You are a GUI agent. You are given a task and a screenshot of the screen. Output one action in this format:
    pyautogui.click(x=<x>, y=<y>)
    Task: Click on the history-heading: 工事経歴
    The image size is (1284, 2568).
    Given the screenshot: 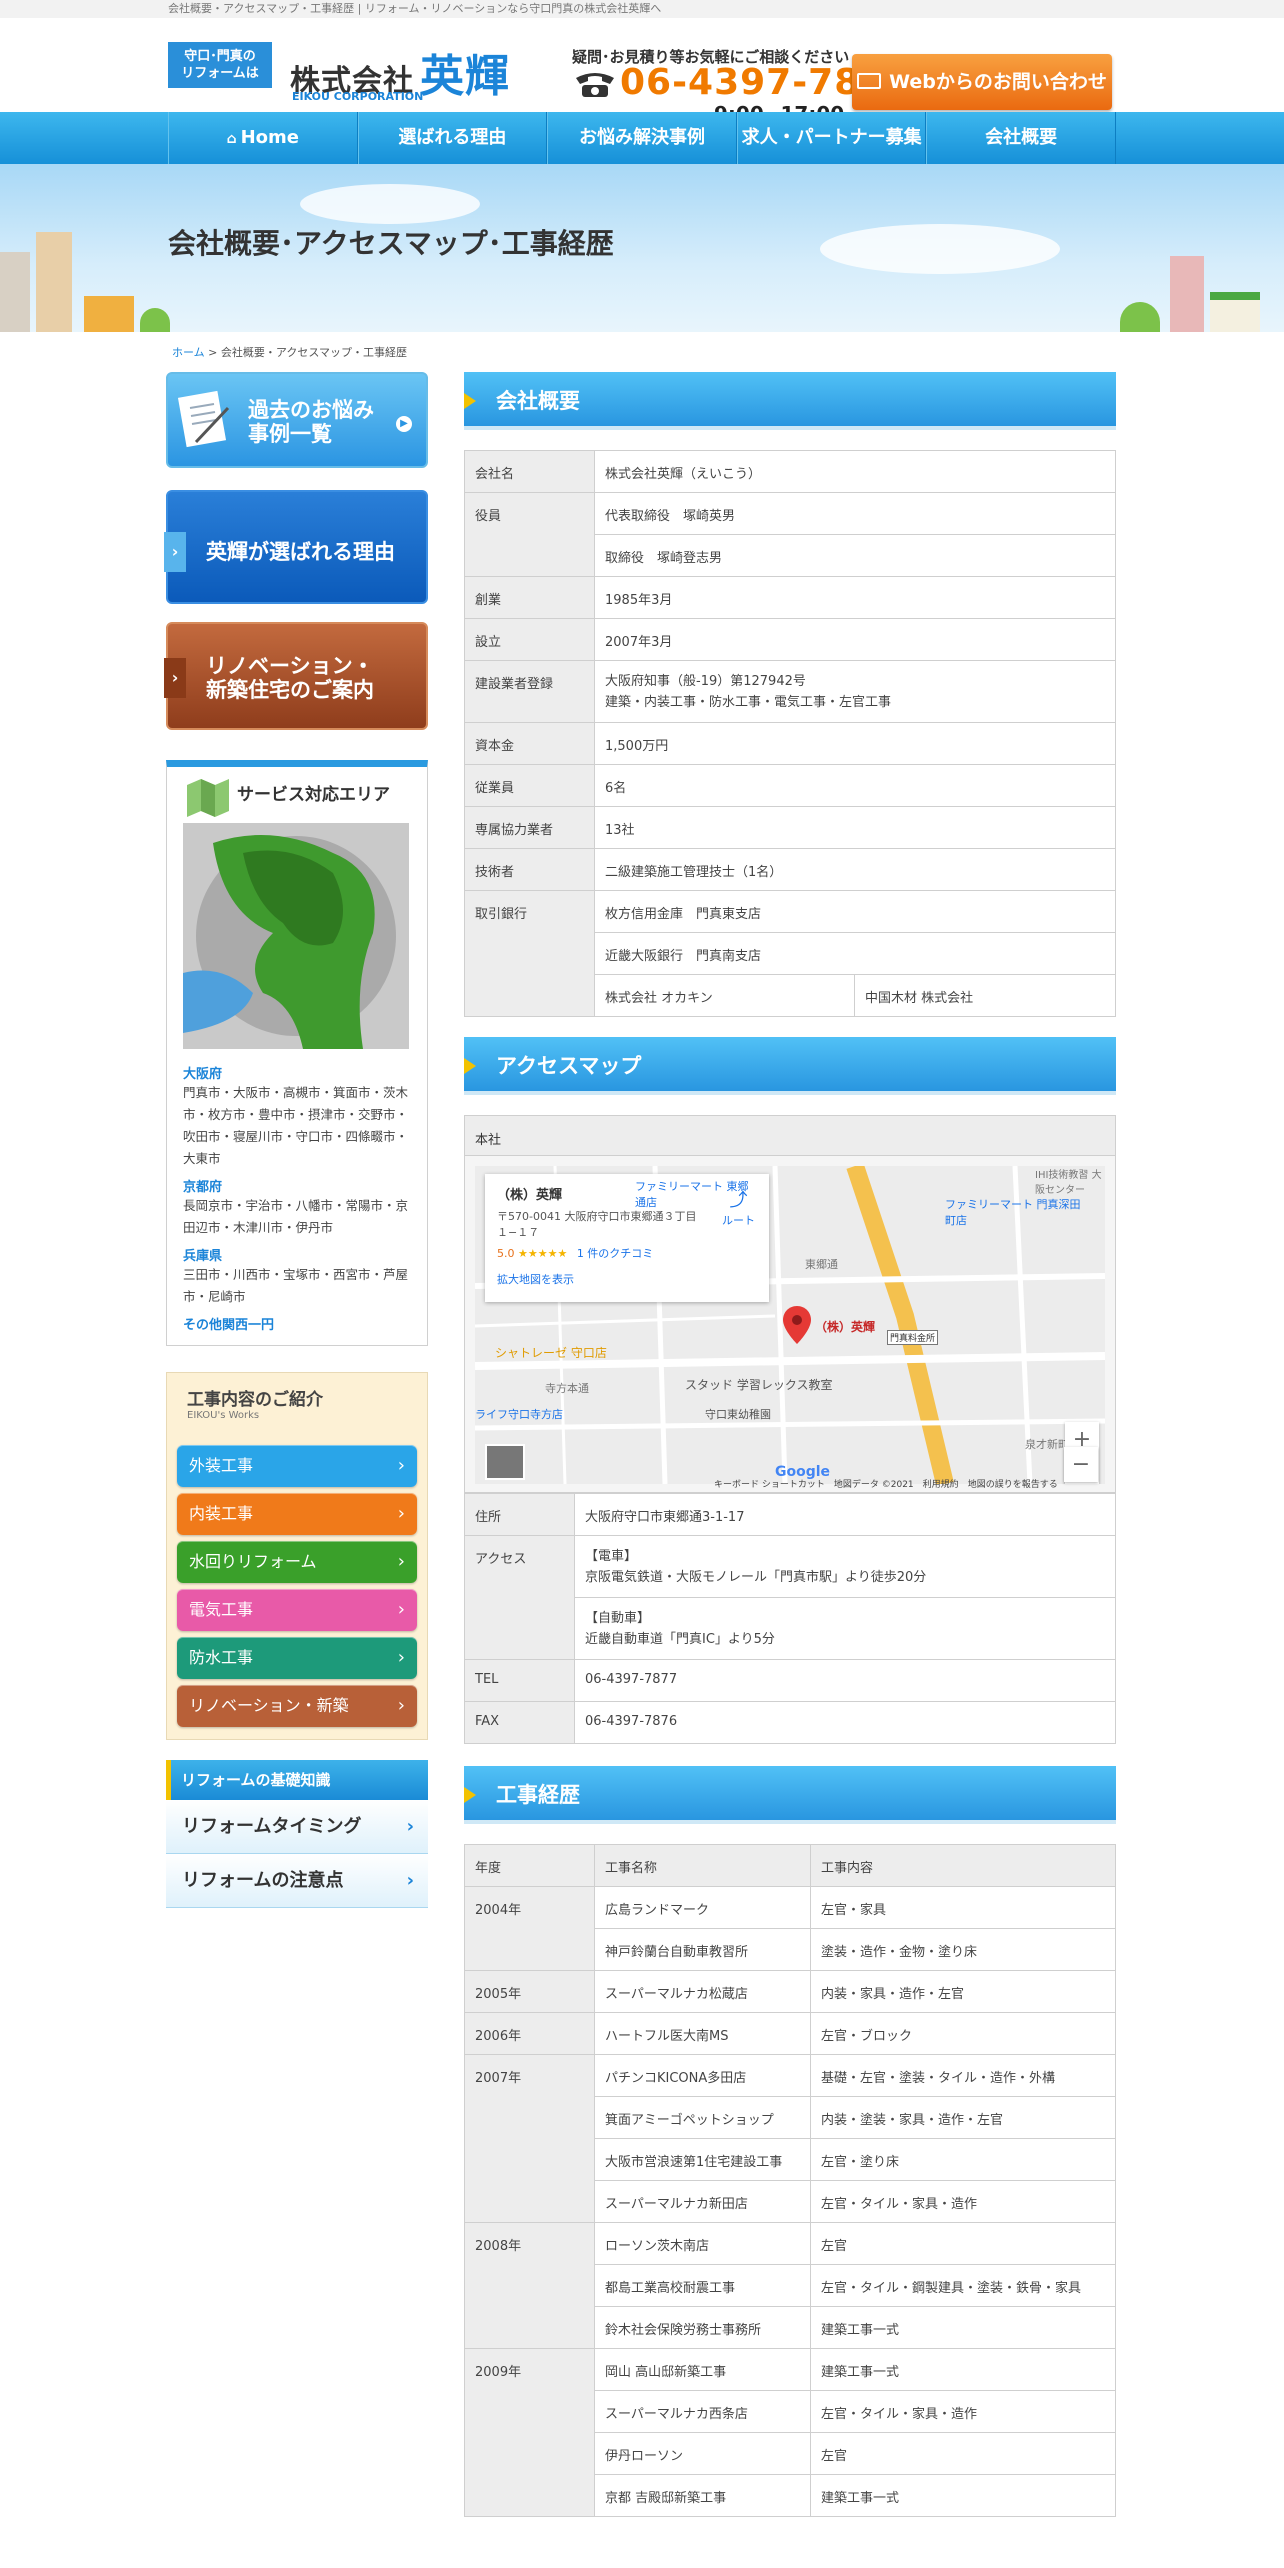 What is the action you would take?
    pyautogui.click(x=790, y=1795)
    